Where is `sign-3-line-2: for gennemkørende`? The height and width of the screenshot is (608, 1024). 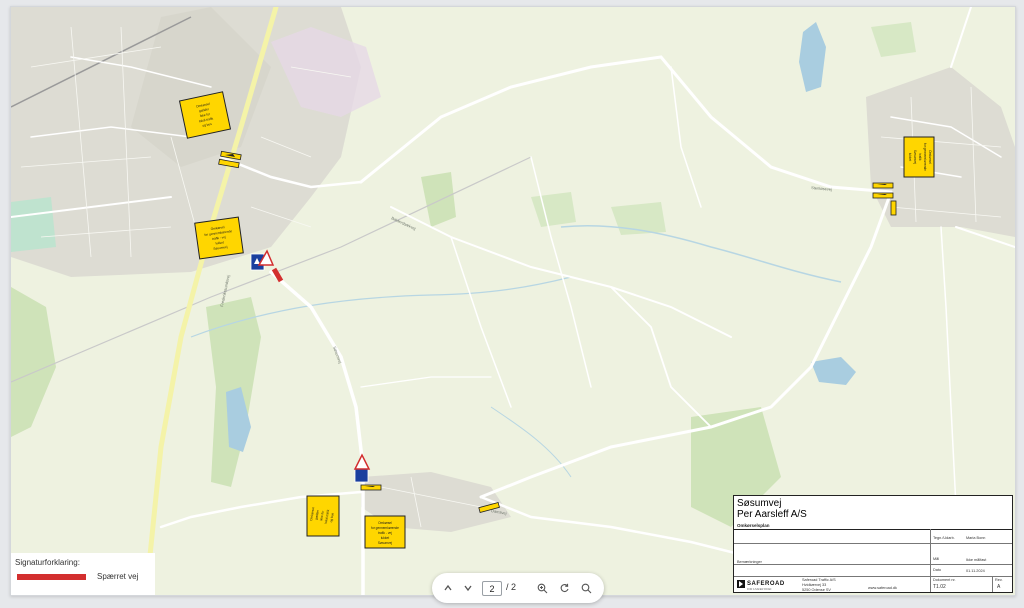 sign-3-line-2: for gennemkørende is located at coordinates (925, 157).